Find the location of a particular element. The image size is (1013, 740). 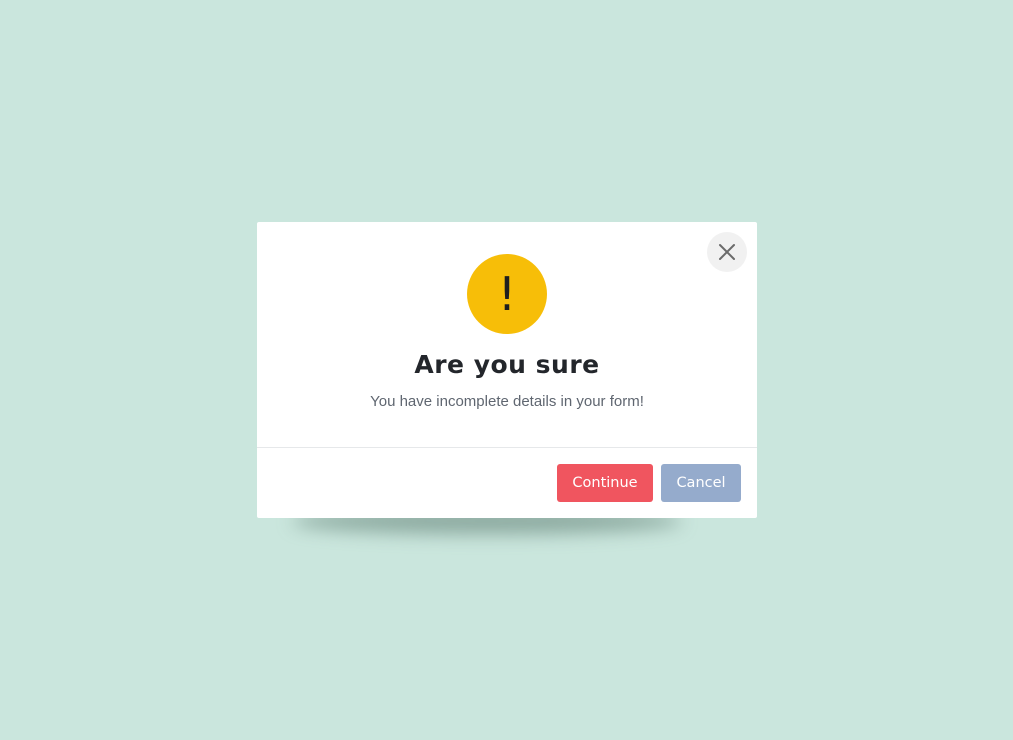

cancel-button: Cancel is located at coordinates (701, 483).